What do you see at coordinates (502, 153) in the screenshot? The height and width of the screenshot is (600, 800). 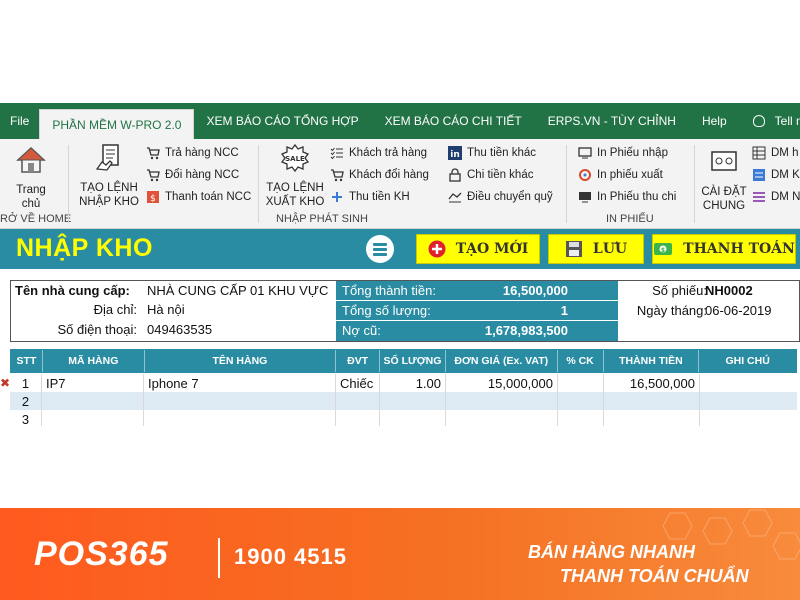 I see `thu-tien-khac-label: Thu tiền khác` at bounding box center [502, 153].